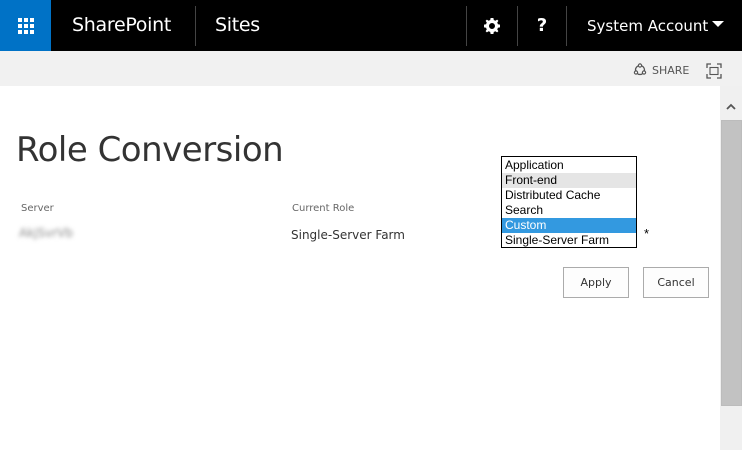 This screenshot has height=450, width=742. I want to click on required-marker: *, so click(647, 233).